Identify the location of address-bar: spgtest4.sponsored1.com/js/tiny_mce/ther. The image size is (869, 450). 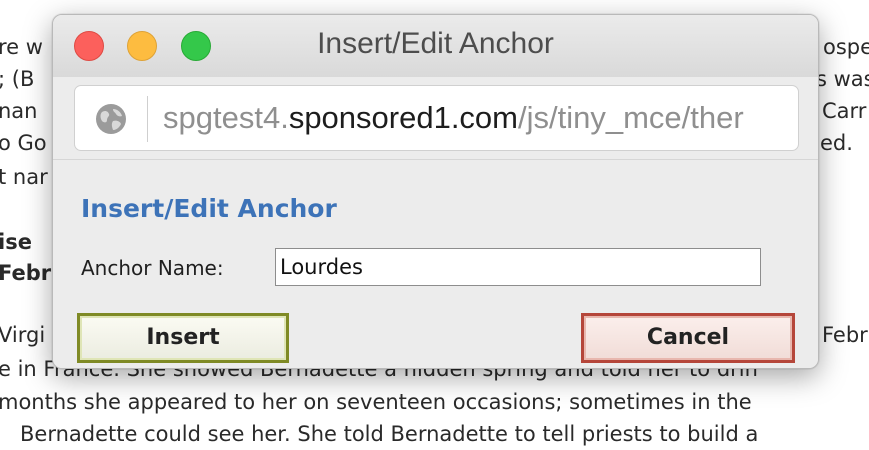
(436, 118).